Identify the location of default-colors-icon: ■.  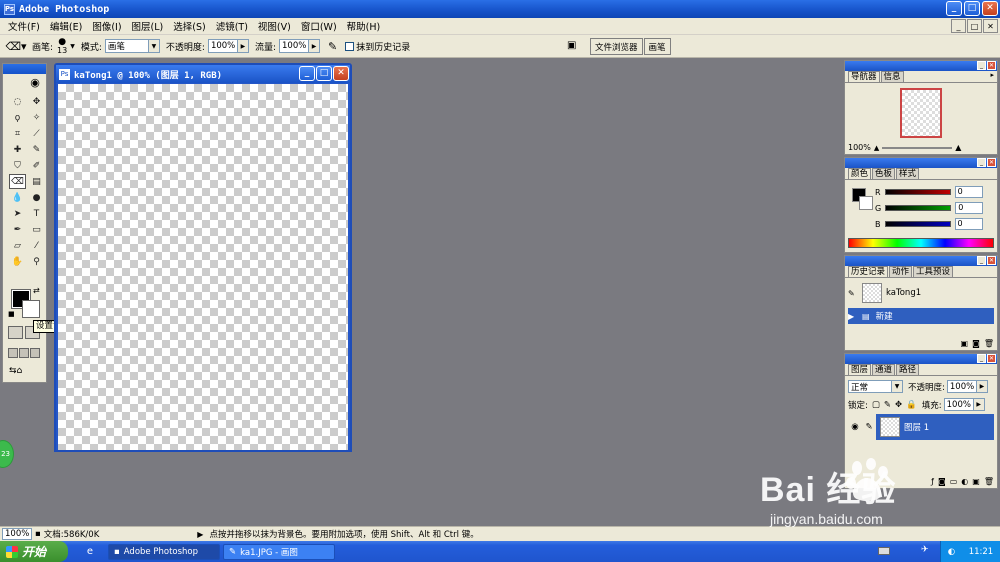
(11, 314).